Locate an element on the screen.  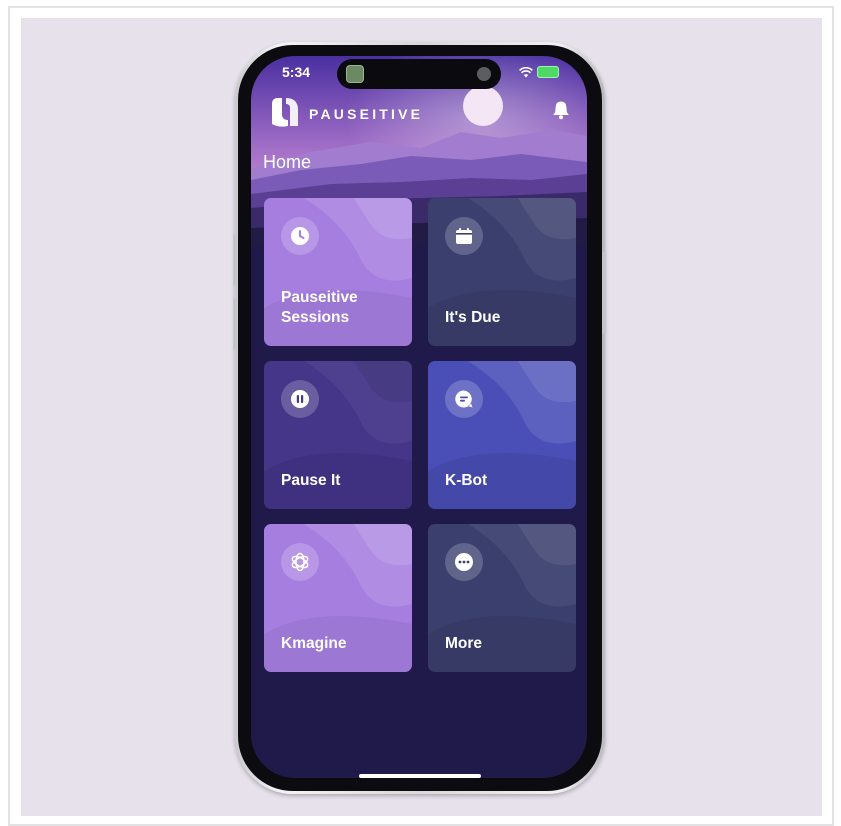
app-thumbnail-icon is located at coordinates (355, 74).